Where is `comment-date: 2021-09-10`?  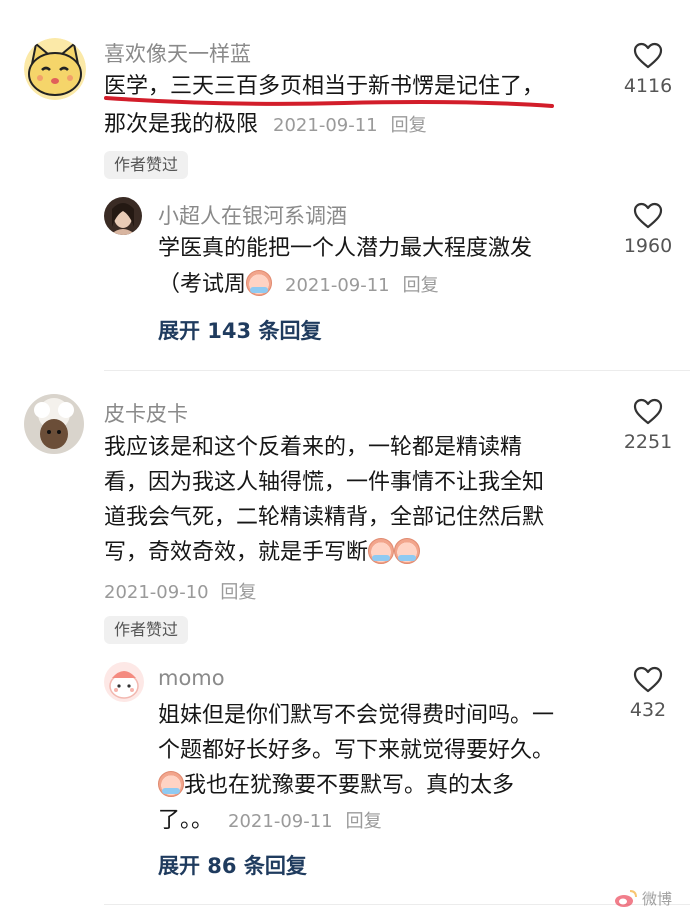
comment-date: 2021-09-10 is located at coordinates (156, 592).